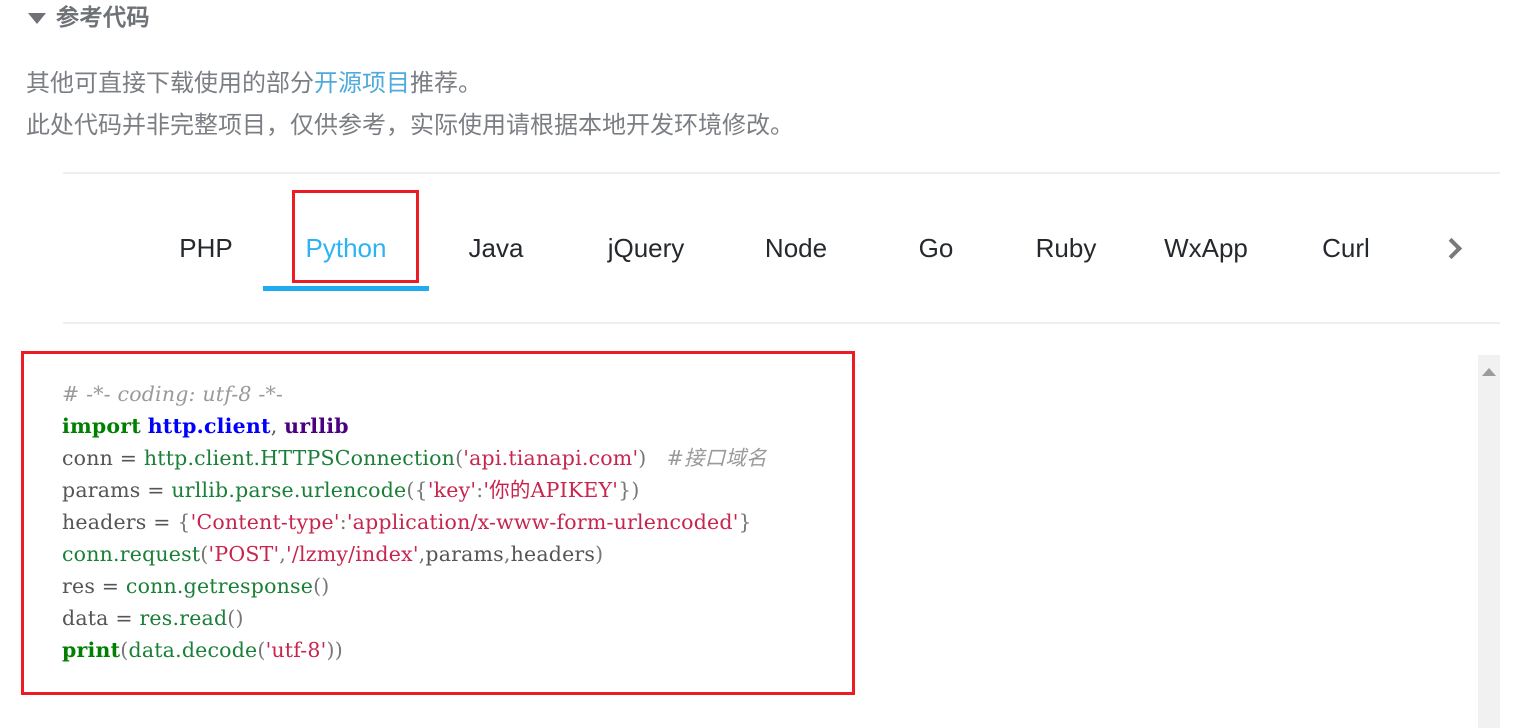  I want to click on tab-java: Java, so click(496, 248).